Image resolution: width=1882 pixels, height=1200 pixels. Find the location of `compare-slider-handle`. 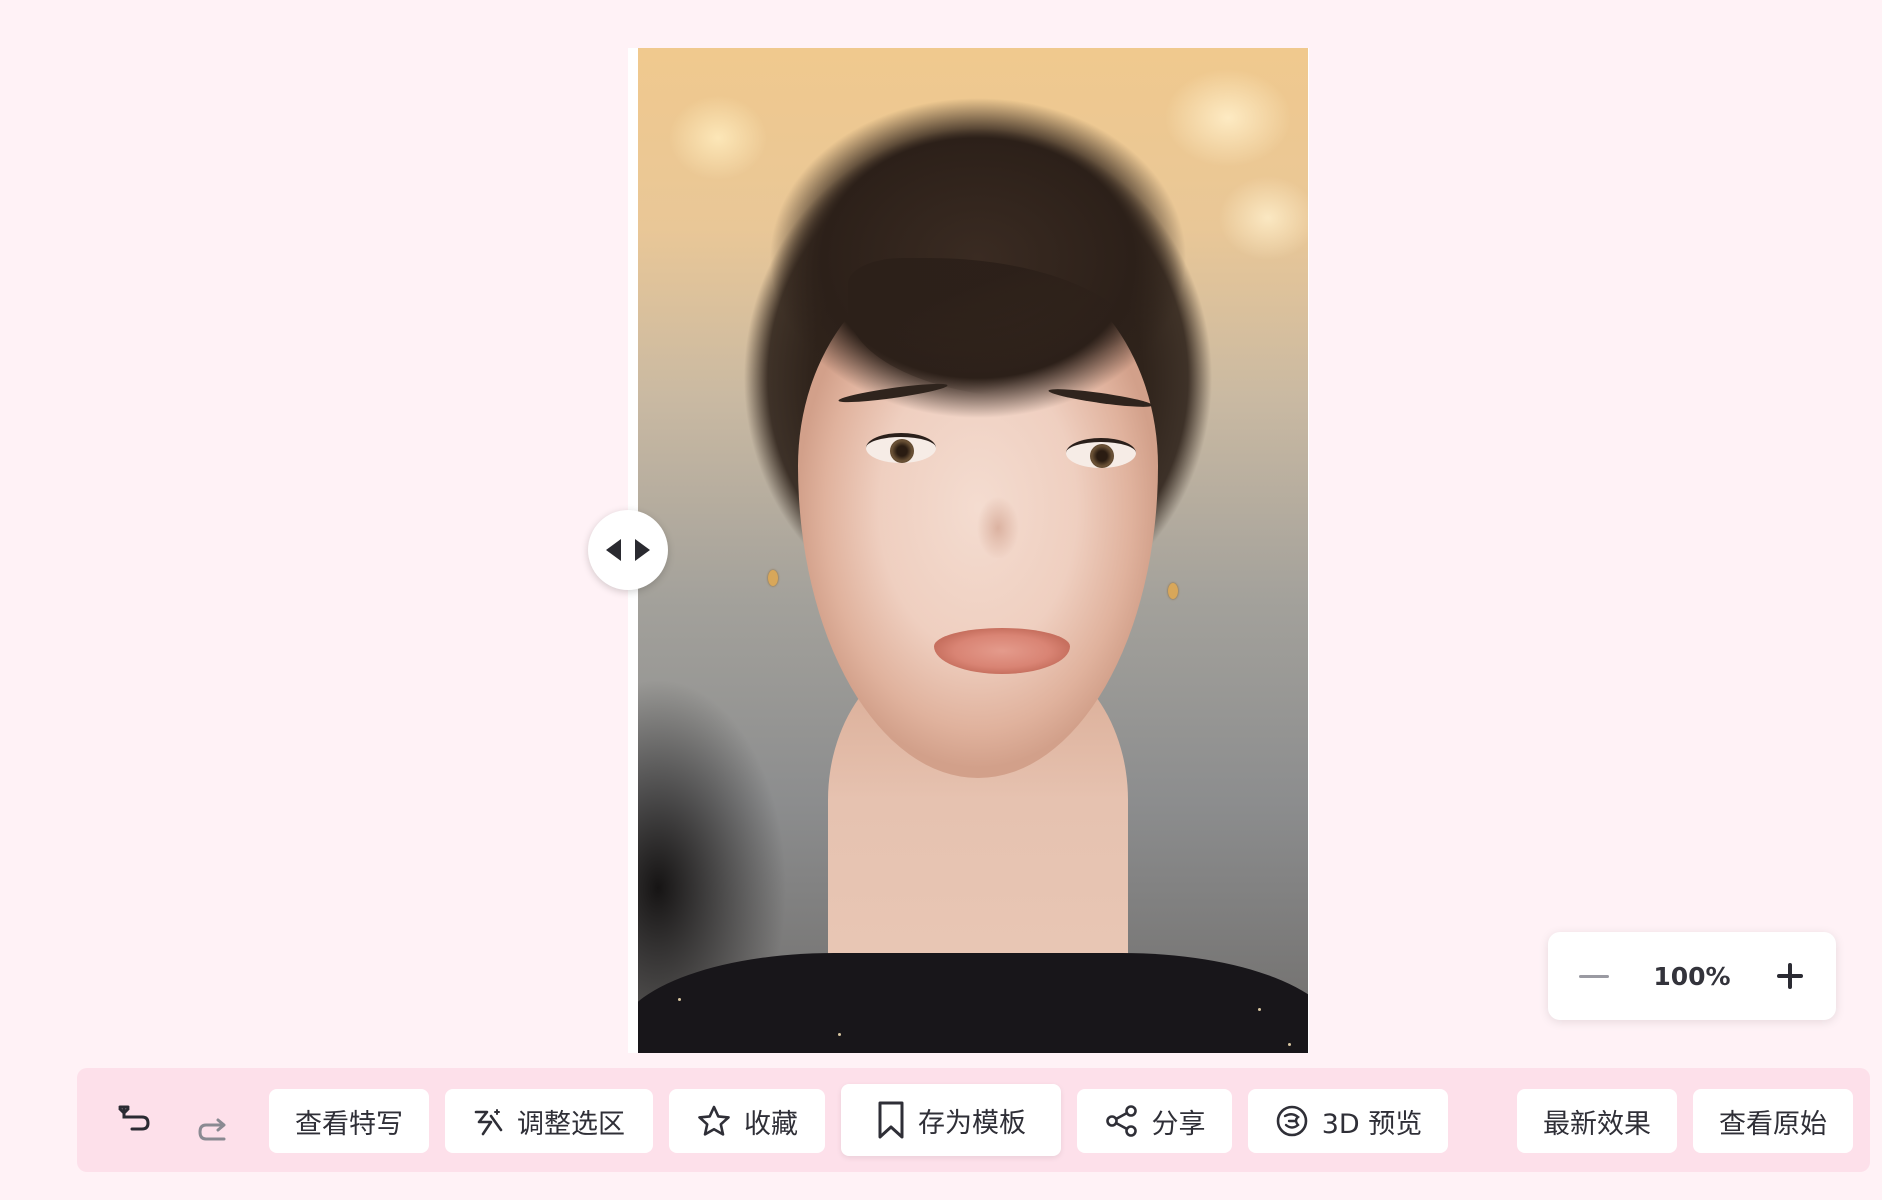

compare-slider-handle is located at coordinates (628, 550).